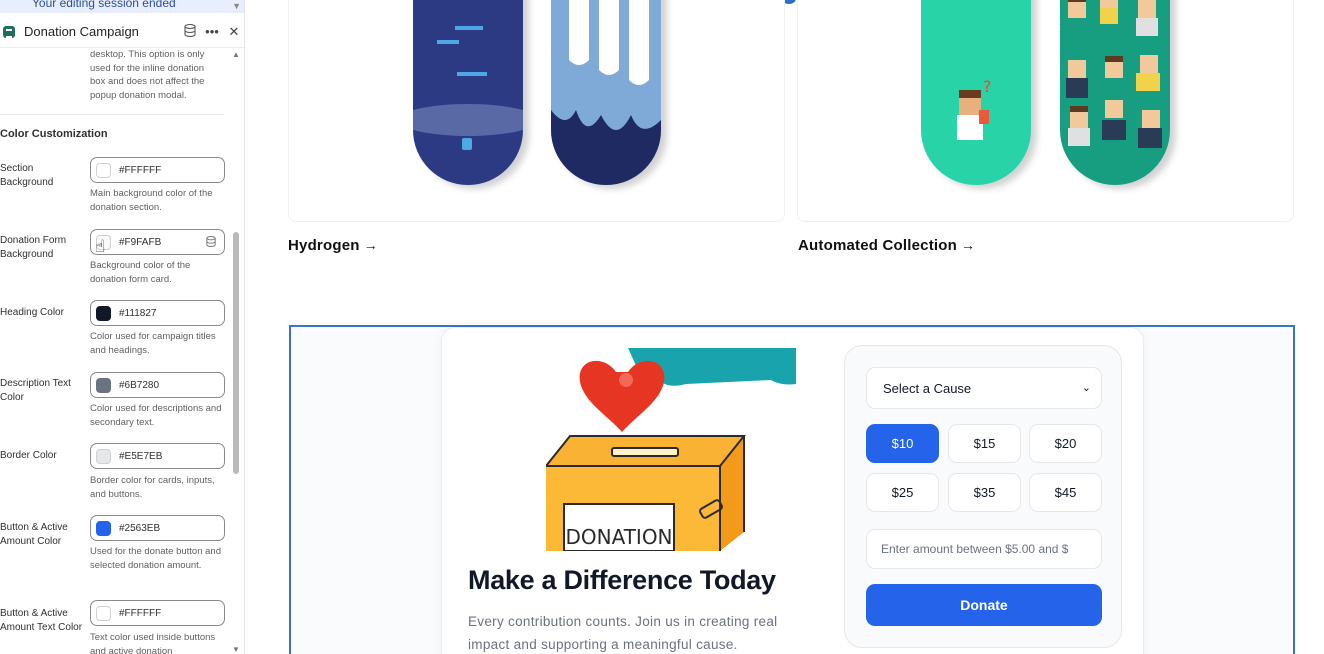 The width and height of the screenshot is (1324, 654). I want to click on field-label-button-color: Button & Active Amount Color, so click(34, 534).